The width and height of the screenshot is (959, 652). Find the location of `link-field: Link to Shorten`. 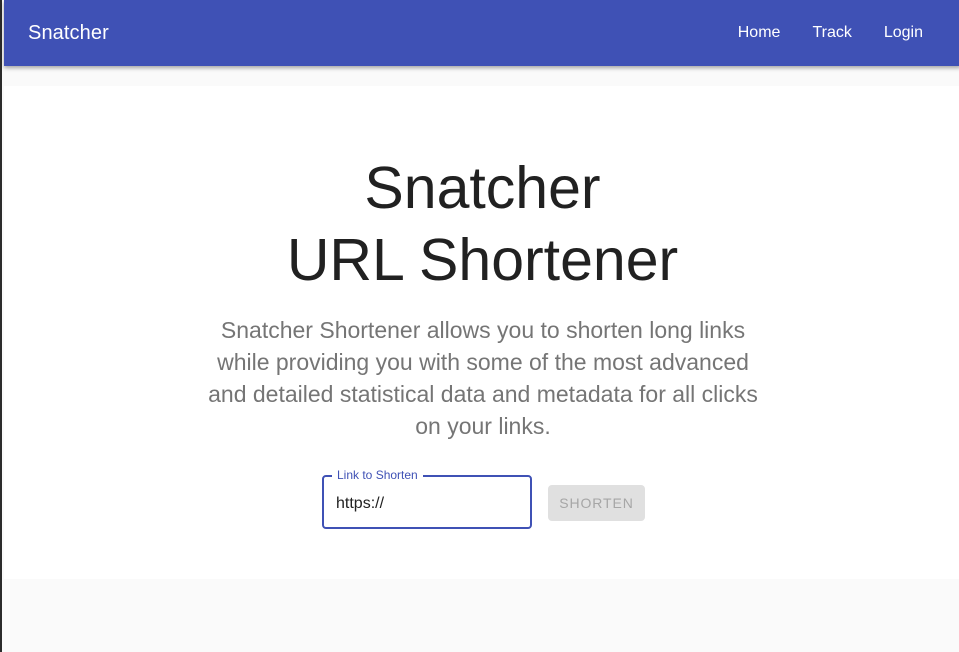

link-field: Link to Shorten is located at coordinates (427, 498).